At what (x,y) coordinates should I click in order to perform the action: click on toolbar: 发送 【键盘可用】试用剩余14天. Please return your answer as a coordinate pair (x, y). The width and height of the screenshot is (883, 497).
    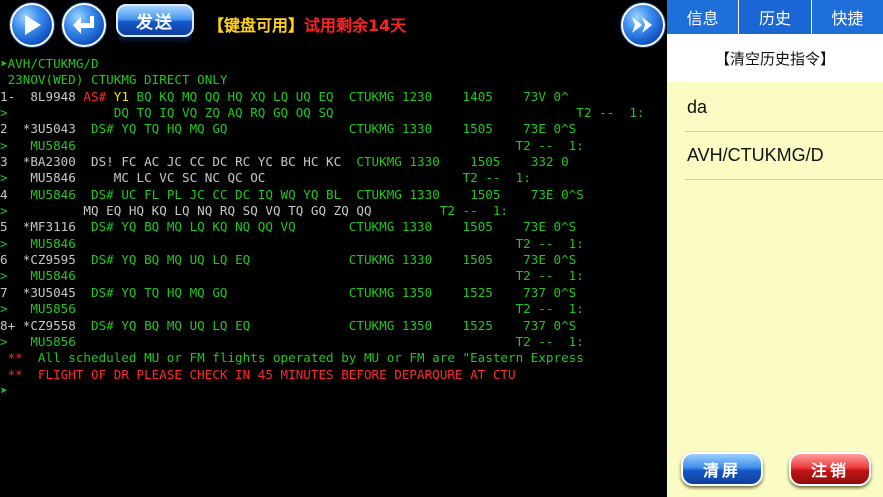
    Looking at the image, I should click on (333, 24).